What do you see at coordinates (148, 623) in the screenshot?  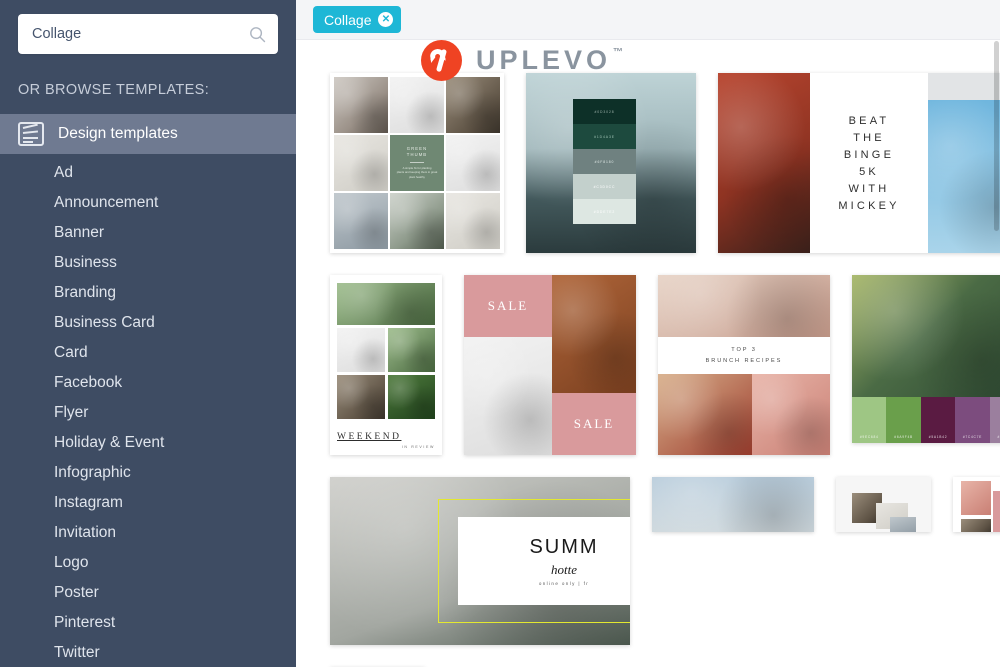 I see `sidebar-item-pinterest: Pinterest` at bounding box center [148, 623].